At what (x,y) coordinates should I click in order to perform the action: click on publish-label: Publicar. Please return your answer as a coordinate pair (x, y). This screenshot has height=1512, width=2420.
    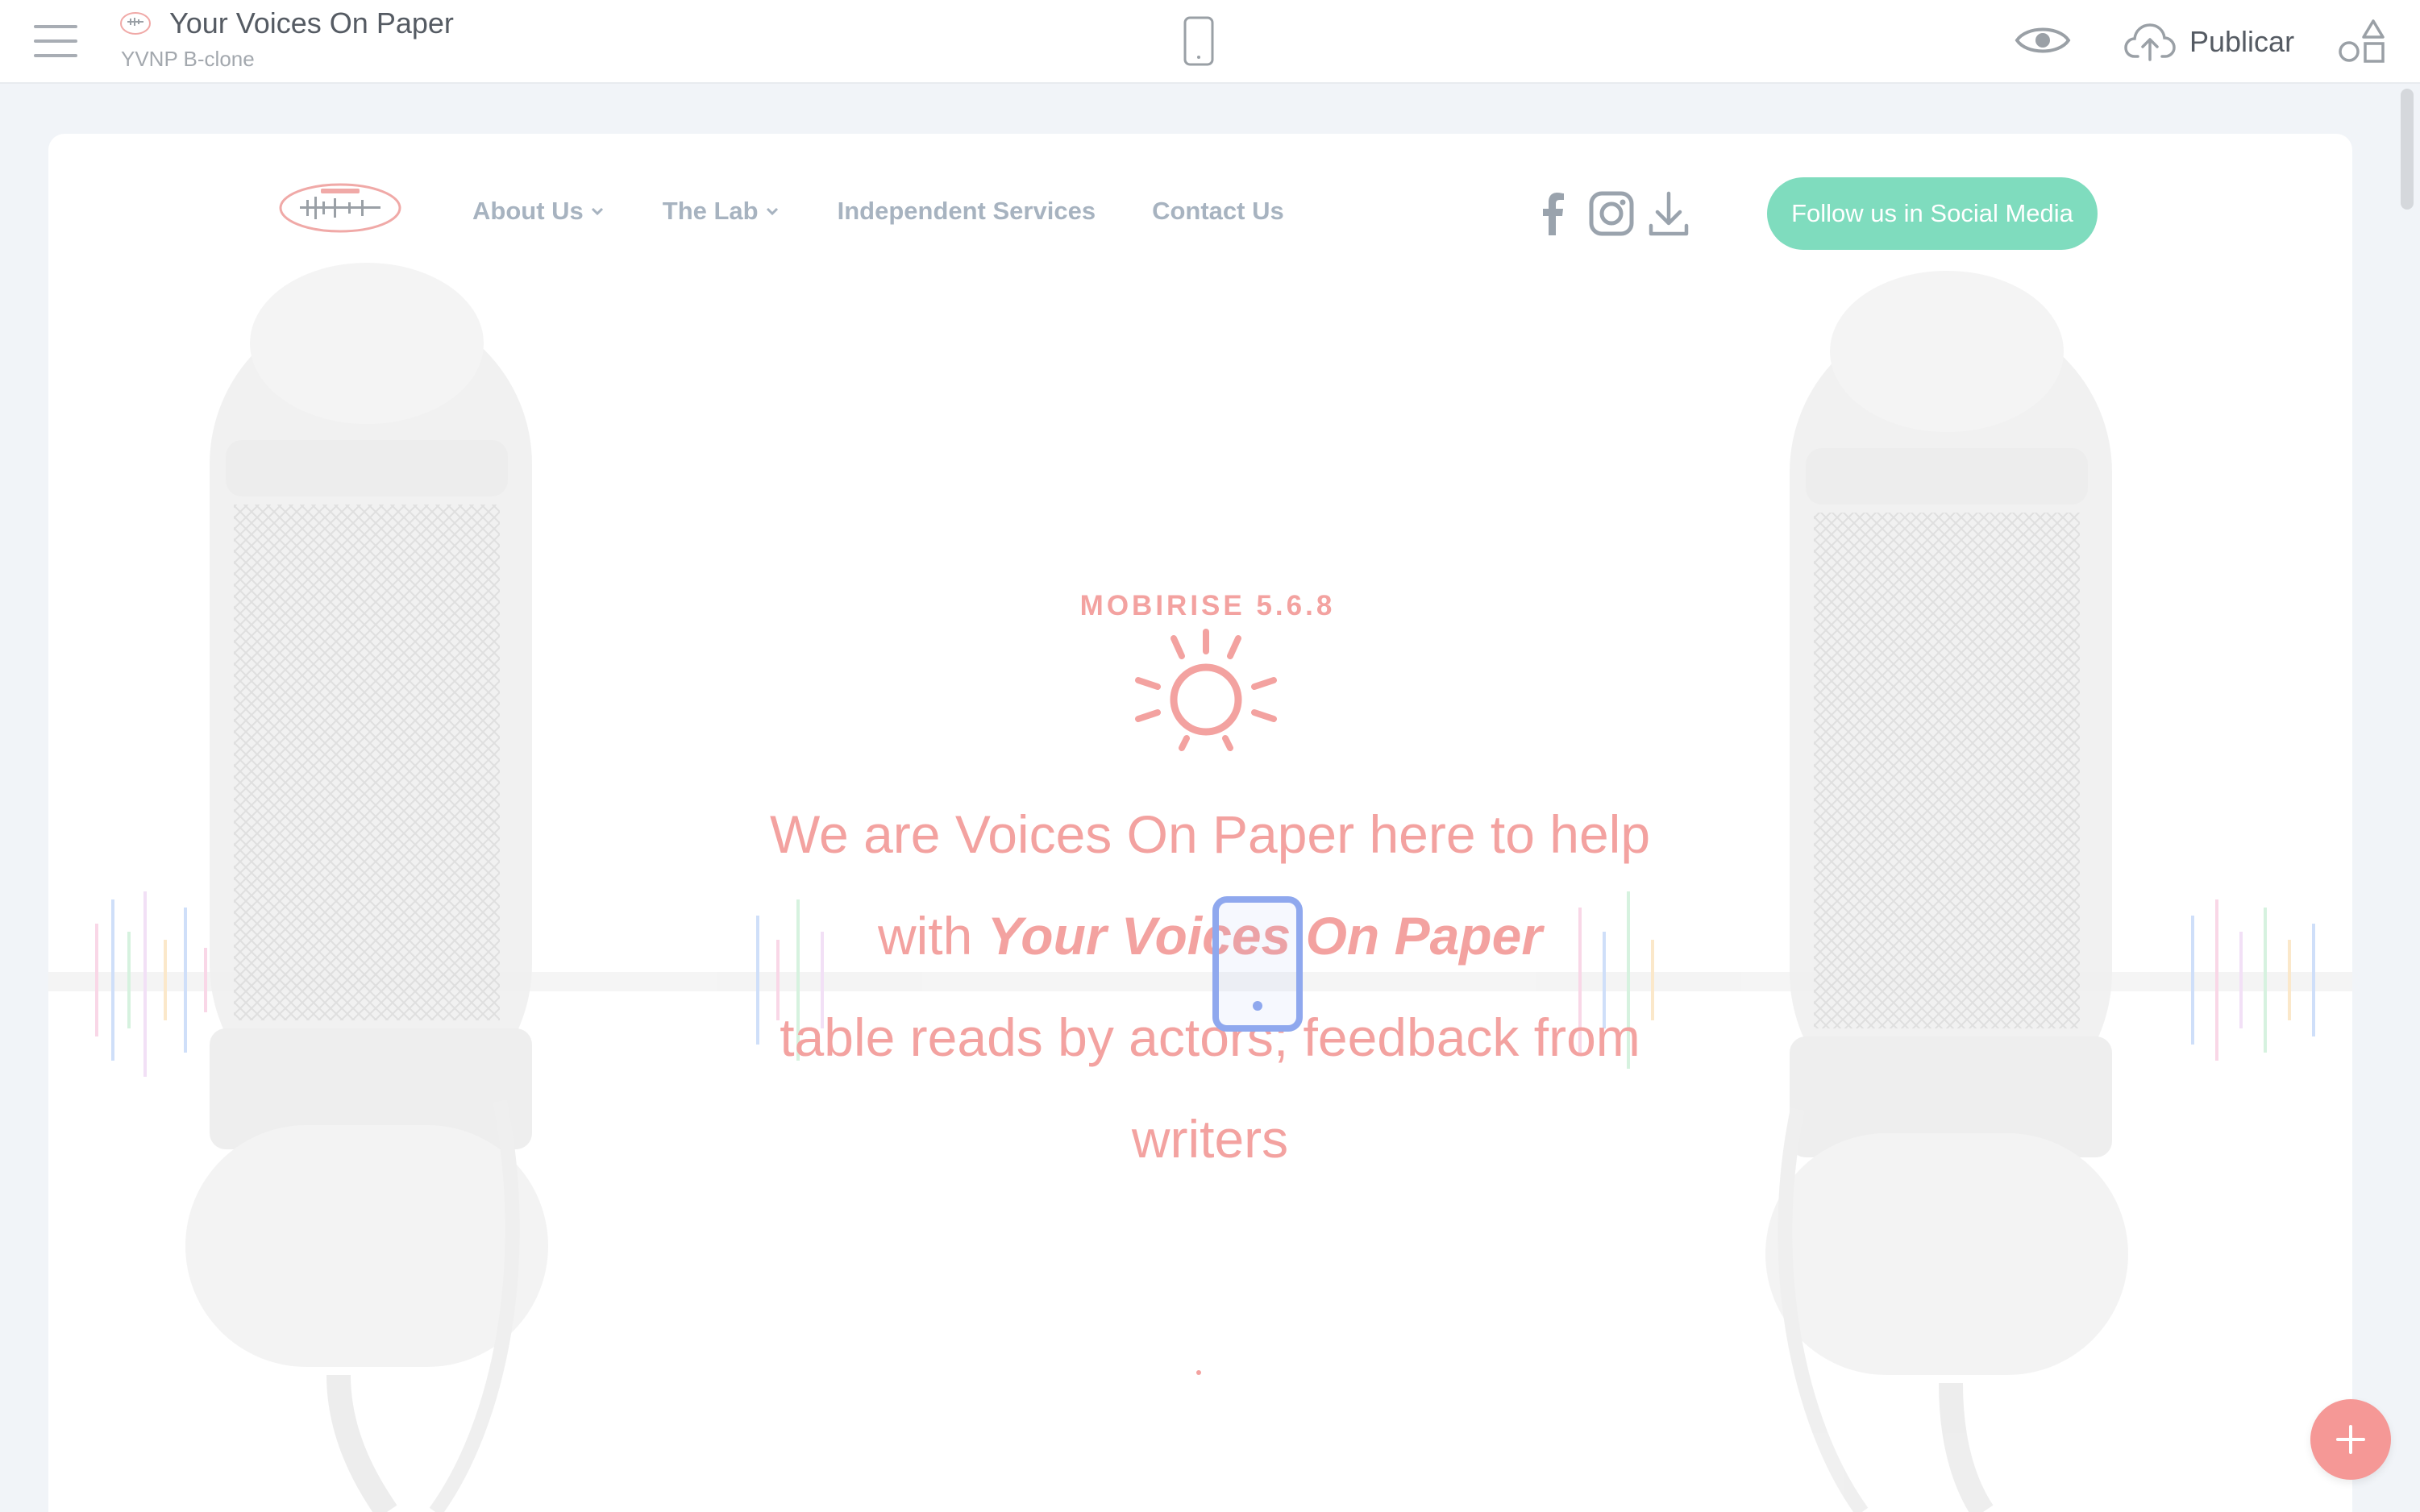
    Looking at the image, I should click on (2242, 41).